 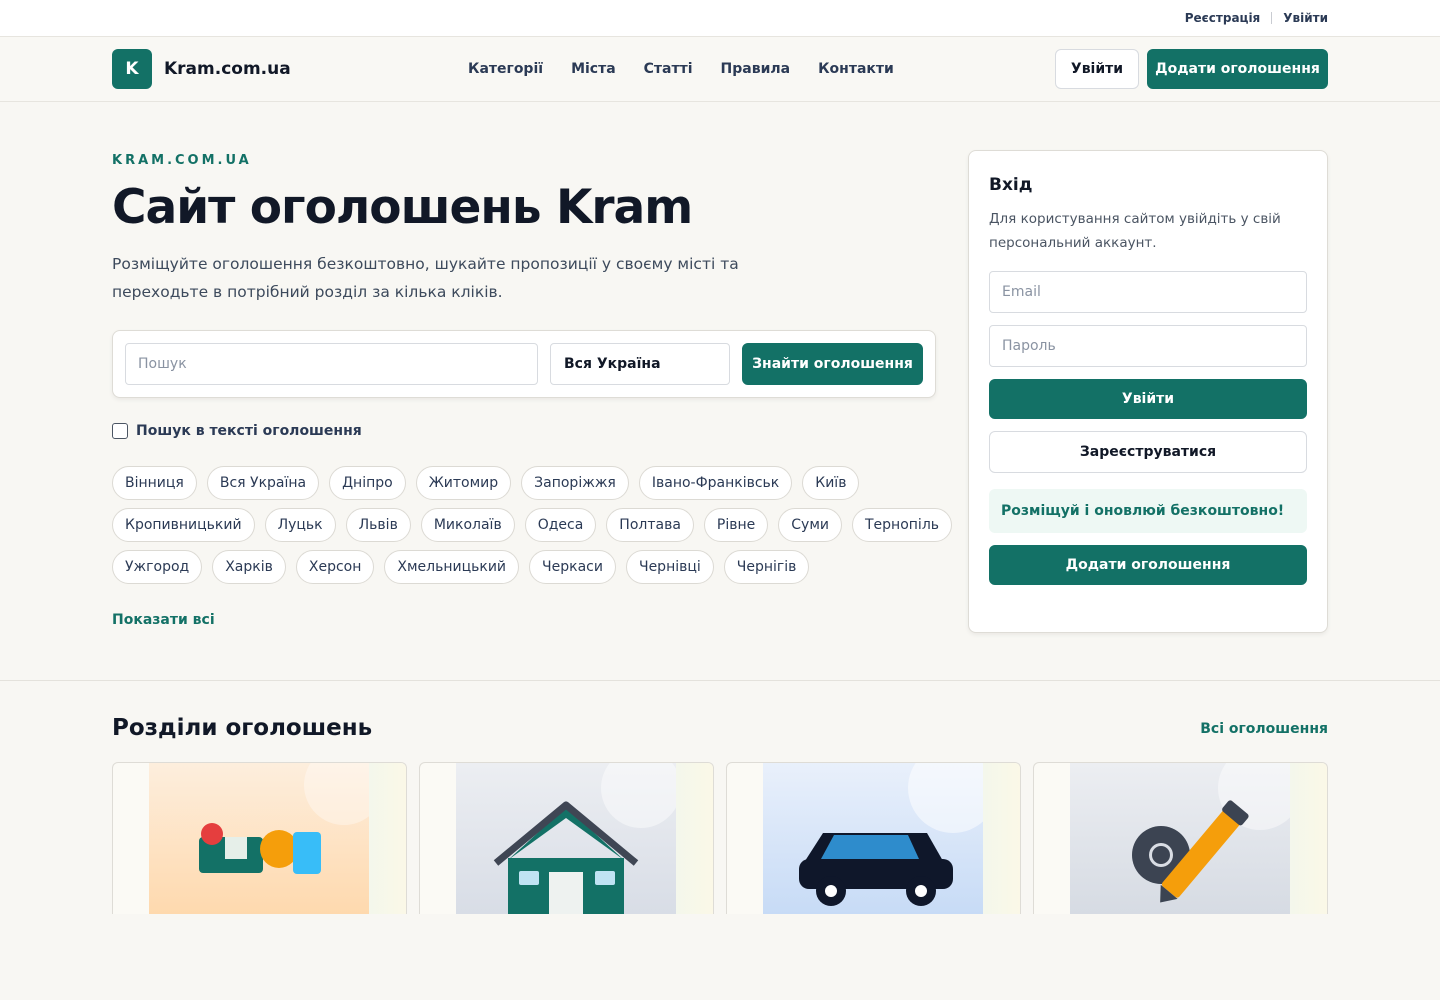 I want to click on city-chip: Одеса, so click(x=560, y=525).